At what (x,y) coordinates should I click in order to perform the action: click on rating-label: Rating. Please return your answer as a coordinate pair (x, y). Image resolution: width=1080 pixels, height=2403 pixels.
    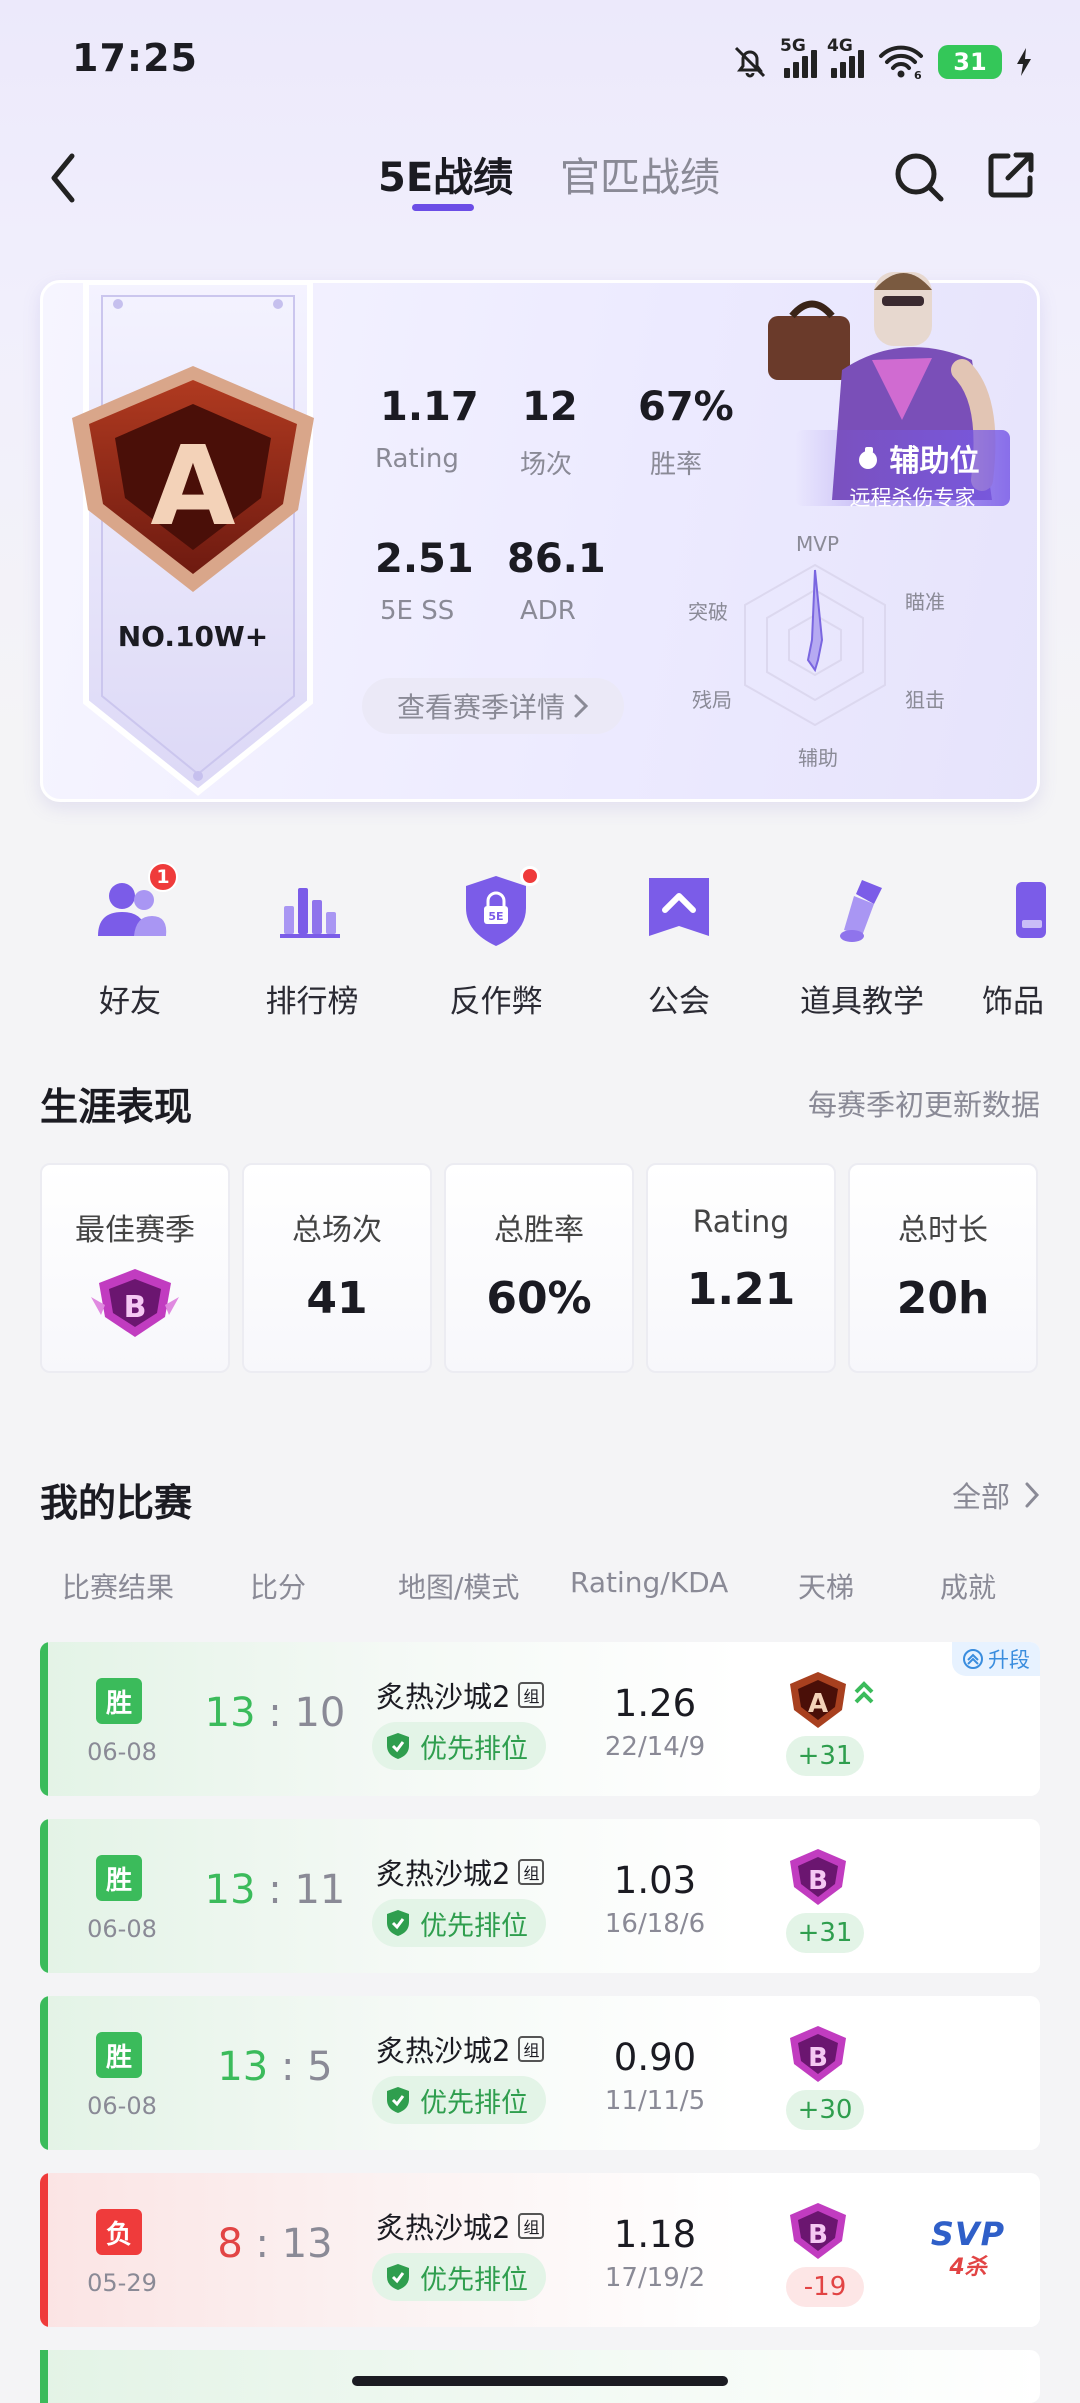
    Looking at the image, I should click on (417, 459).